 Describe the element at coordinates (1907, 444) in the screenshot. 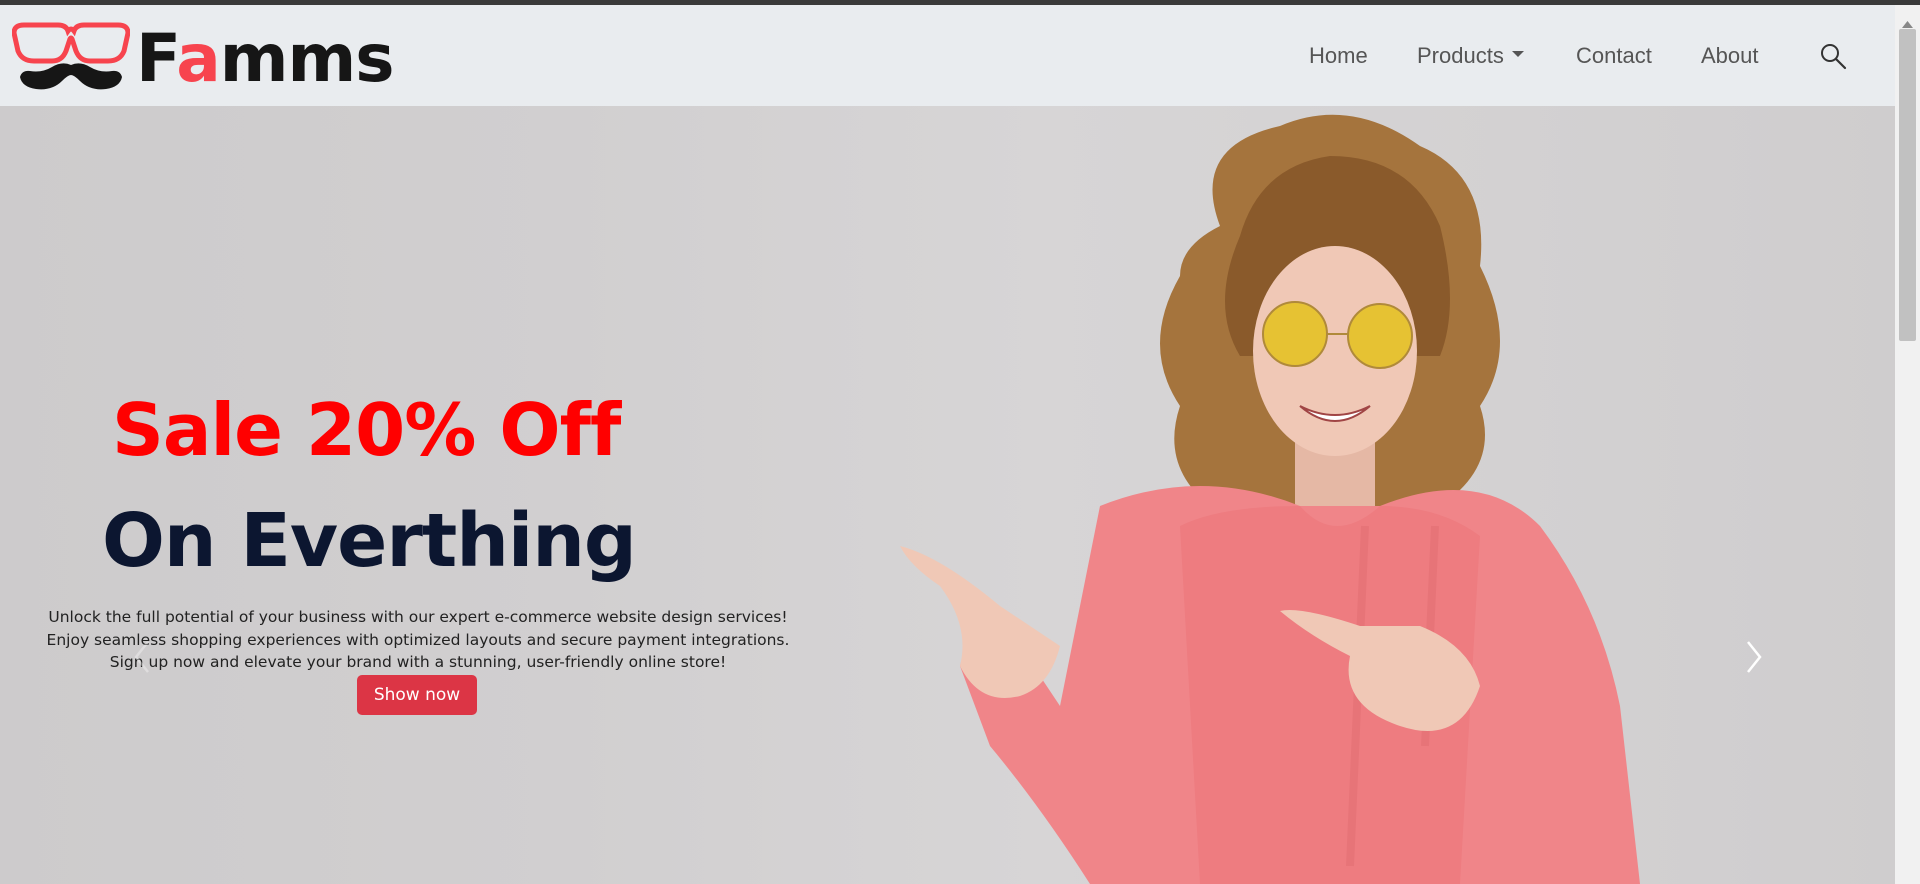

I see `vertical-scrollbar` at that location.